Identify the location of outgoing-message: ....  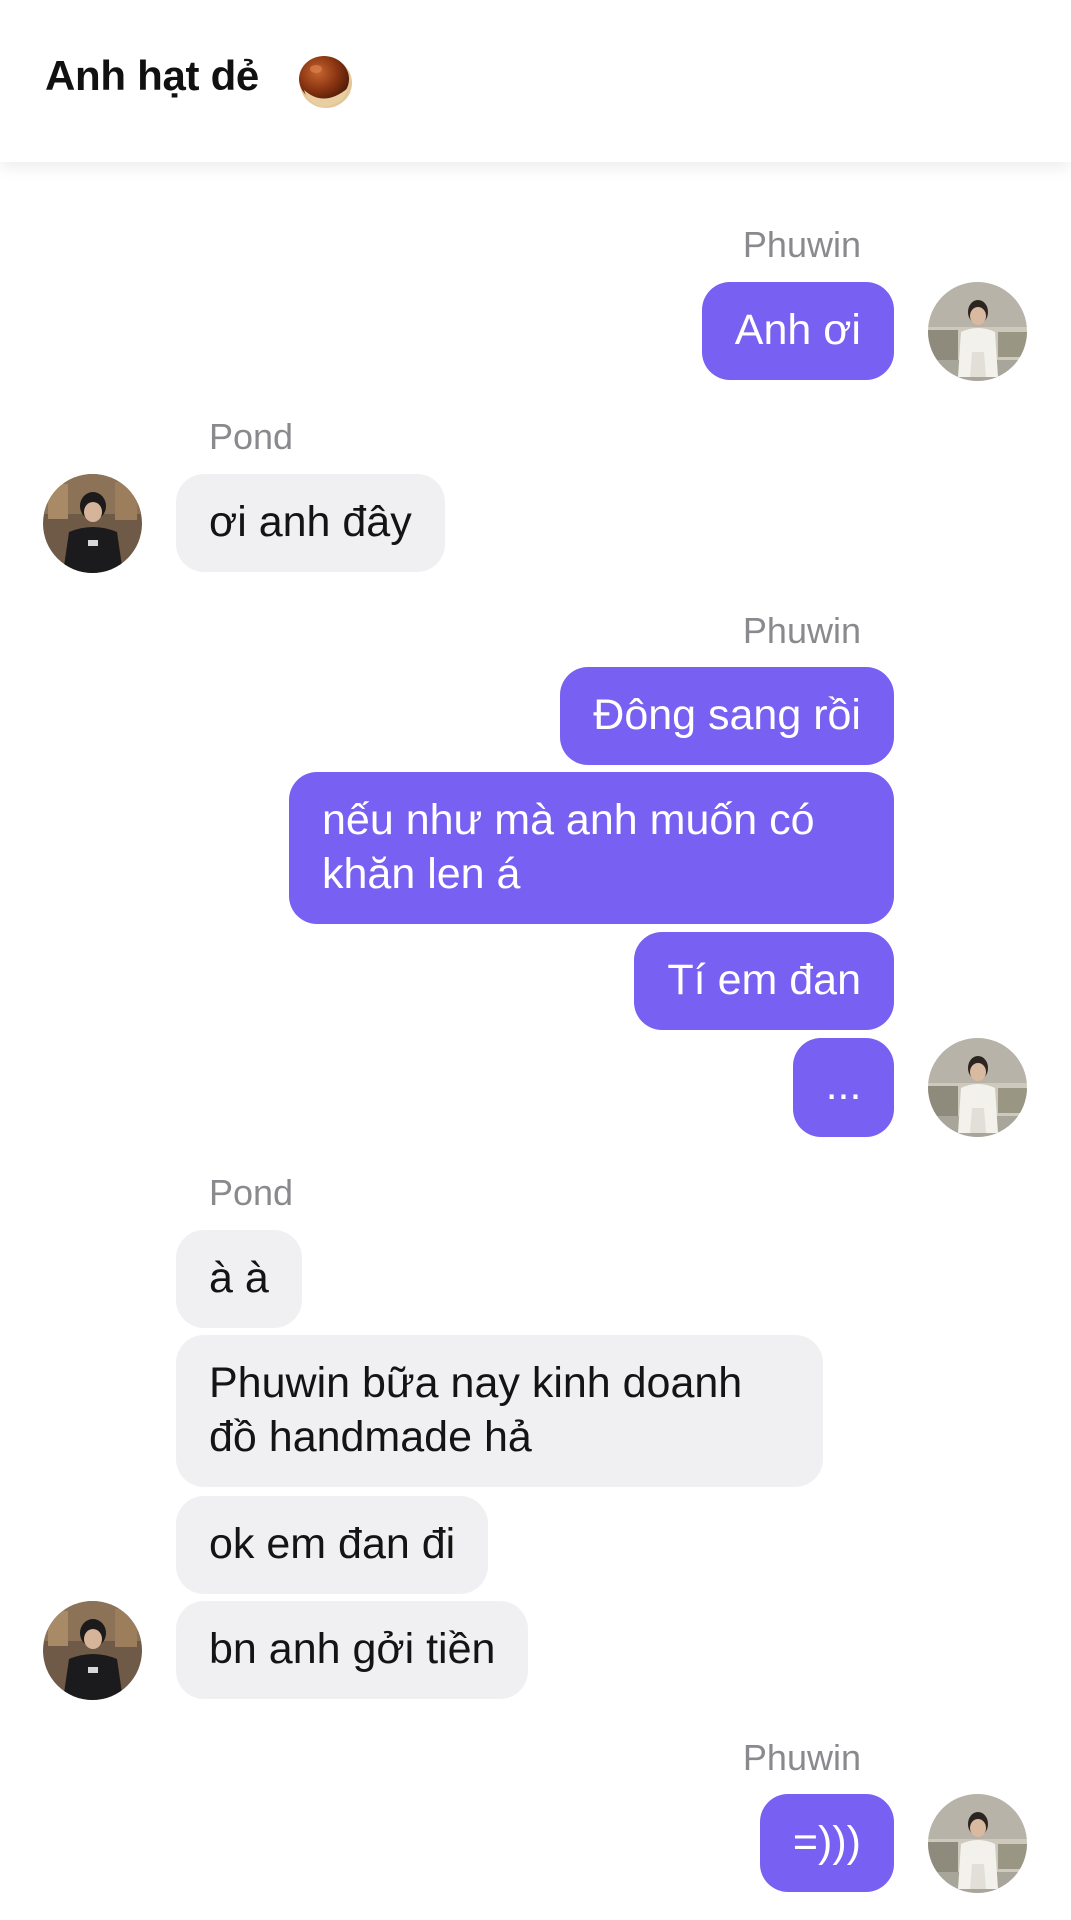
(843, 1087).